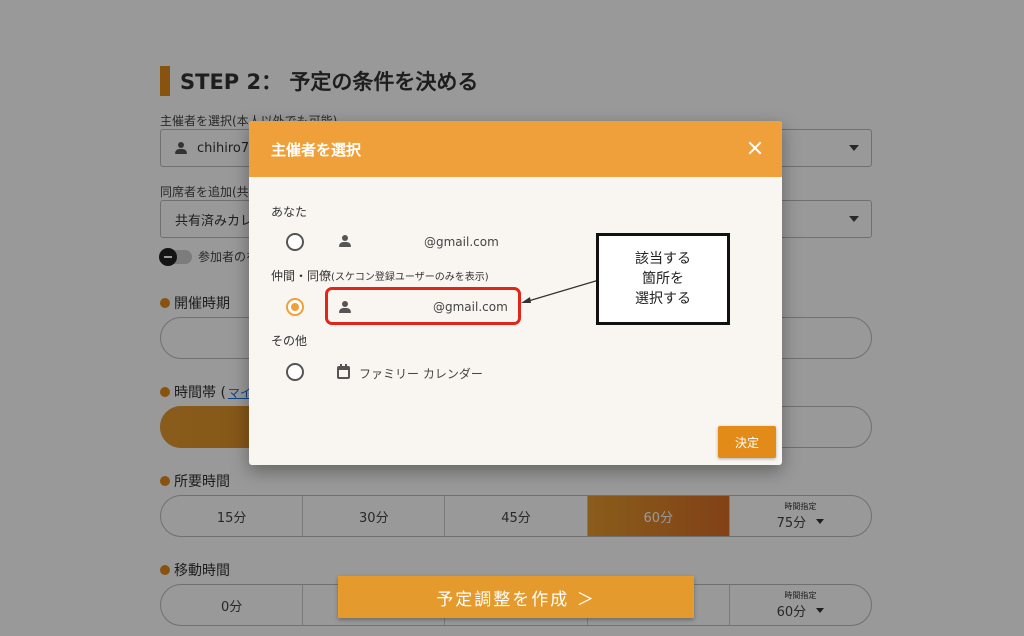  What do you see at coordinates (516, 597) in the screenshot?
I see `create-schedule-button: 予定調整を作成 ＞` at bounding box center [516, 597].